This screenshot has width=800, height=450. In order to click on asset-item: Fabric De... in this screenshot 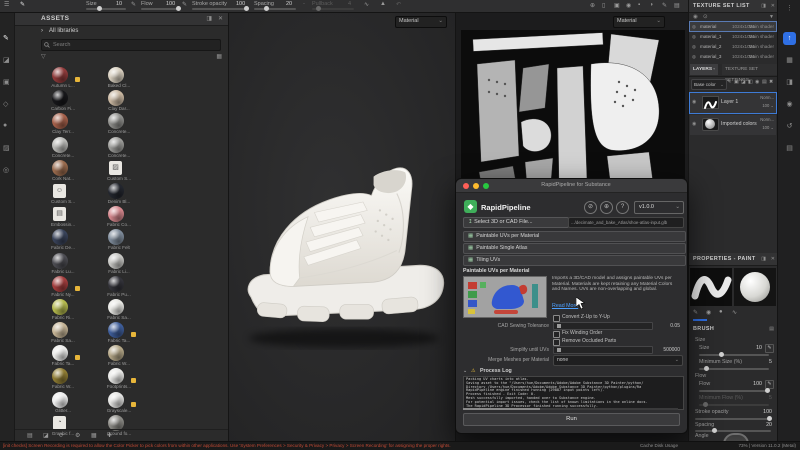, I will do `click(63, 239)`.